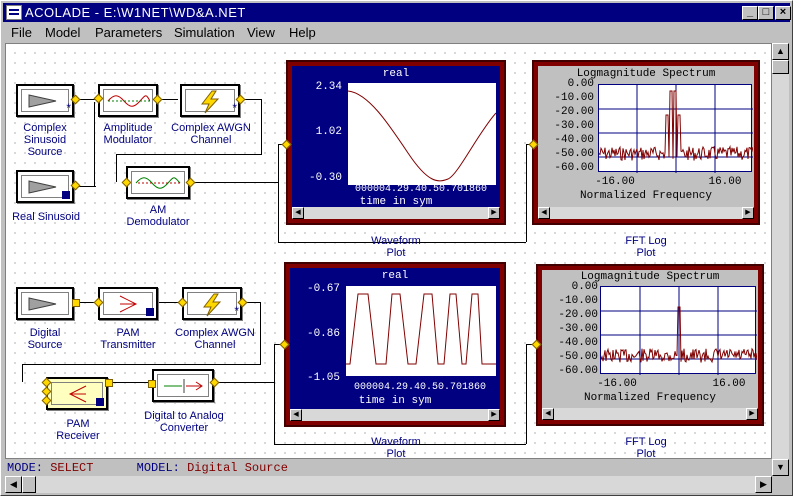  What do you see at coordinates (396, 447) in the screenshot?
I see `plot-caption: Waveform Plot` at bounding box center [396, 447].